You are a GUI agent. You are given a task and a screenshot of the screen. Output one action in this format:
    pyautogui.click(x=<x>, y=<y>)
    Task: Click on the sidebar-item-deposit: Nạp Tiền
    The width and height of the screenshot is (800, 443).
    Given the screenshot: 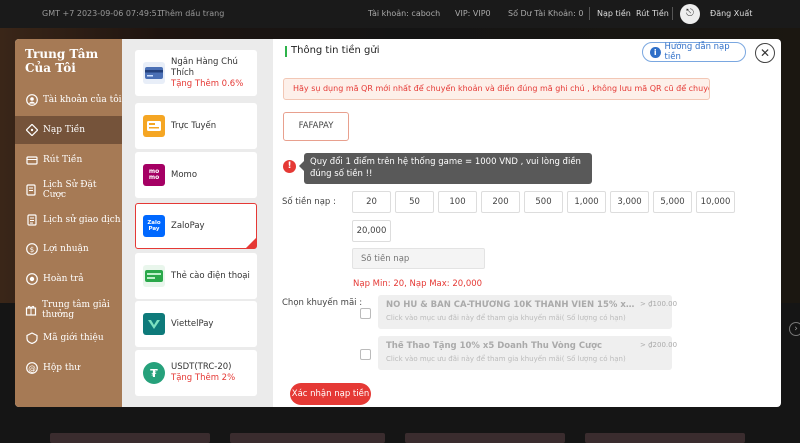 What is the action you would take?
    pyautogui.click(x=68, y=130)
    